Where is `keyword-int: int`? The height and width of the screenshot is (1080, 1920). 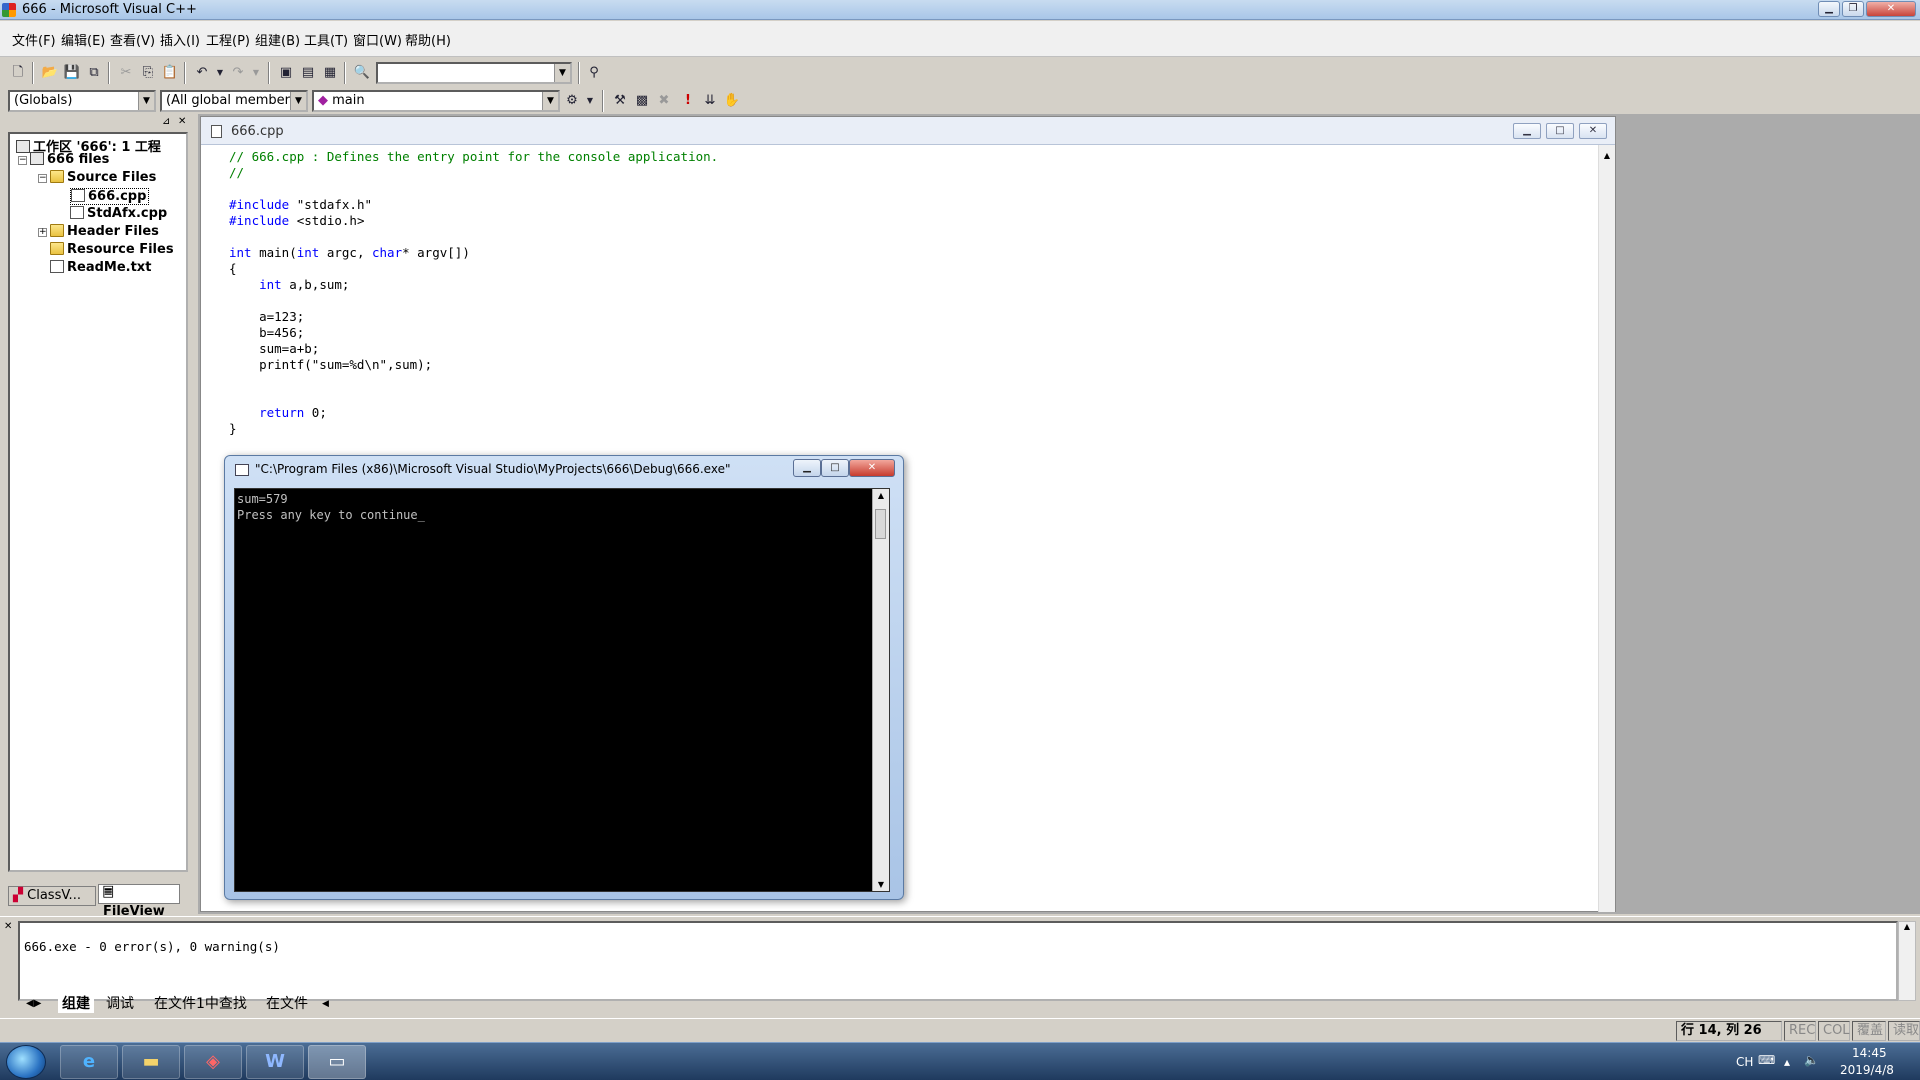 keyword-int: int is located at coordinates (240, 252).